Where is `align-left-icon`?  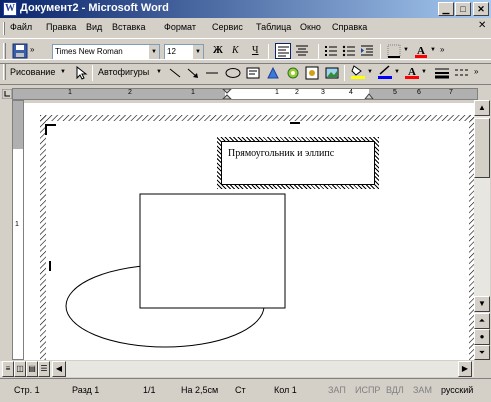 align-left-icon is located at coordinates (283, 51).